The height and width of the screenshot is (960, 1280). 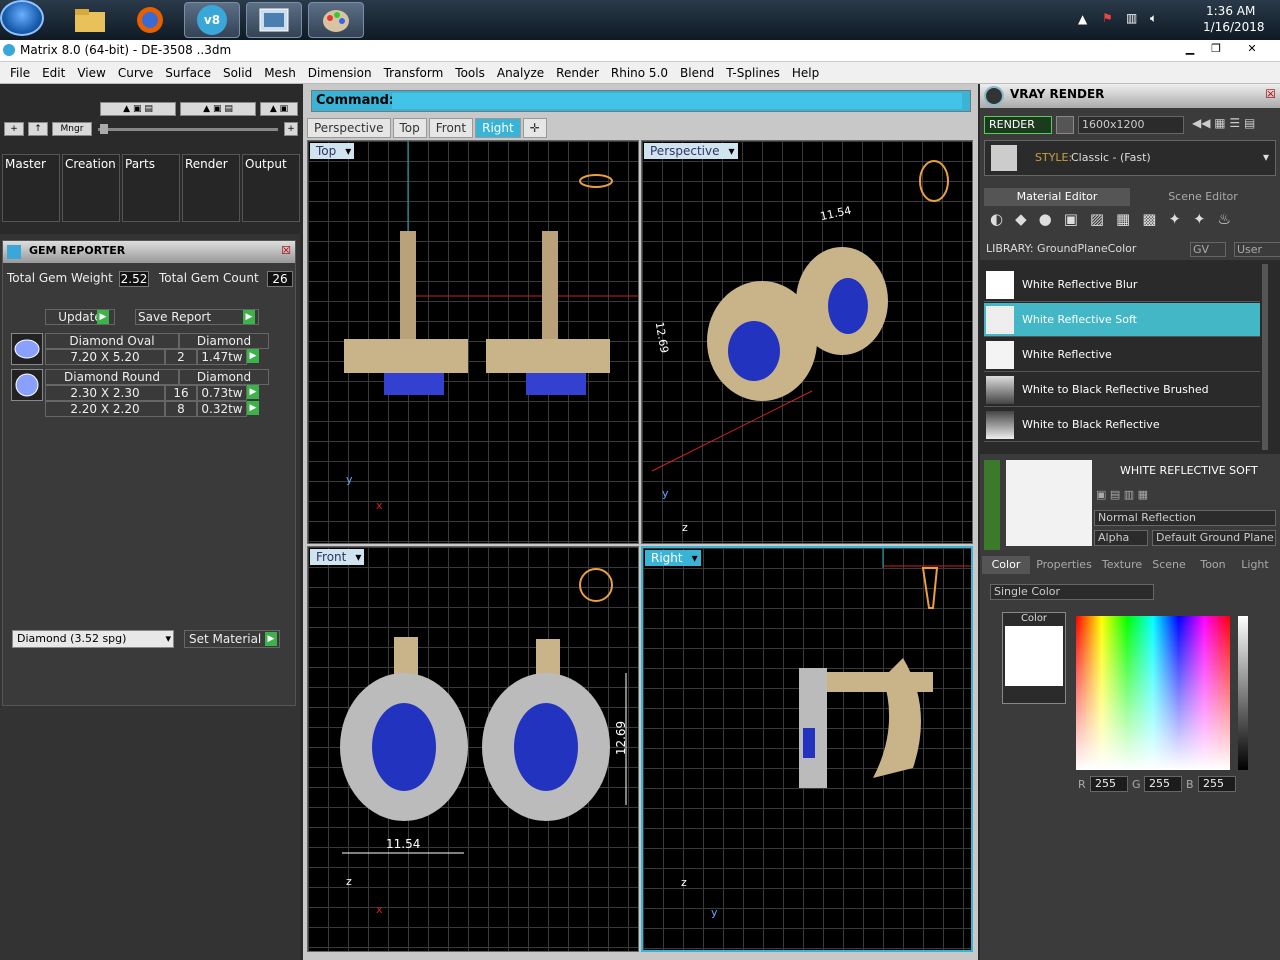 I want to click on menu-file: File, so click(x=20, y=73).